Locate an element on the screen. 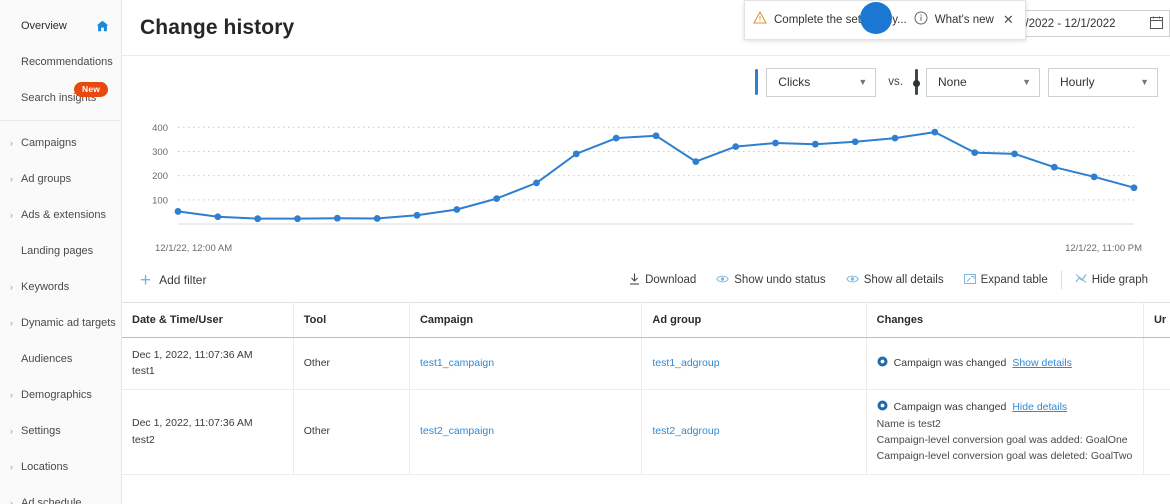 This screenshot has width=1170, height=504. show-undo-status-button: Show undo status is located at coordinates (770, 280).